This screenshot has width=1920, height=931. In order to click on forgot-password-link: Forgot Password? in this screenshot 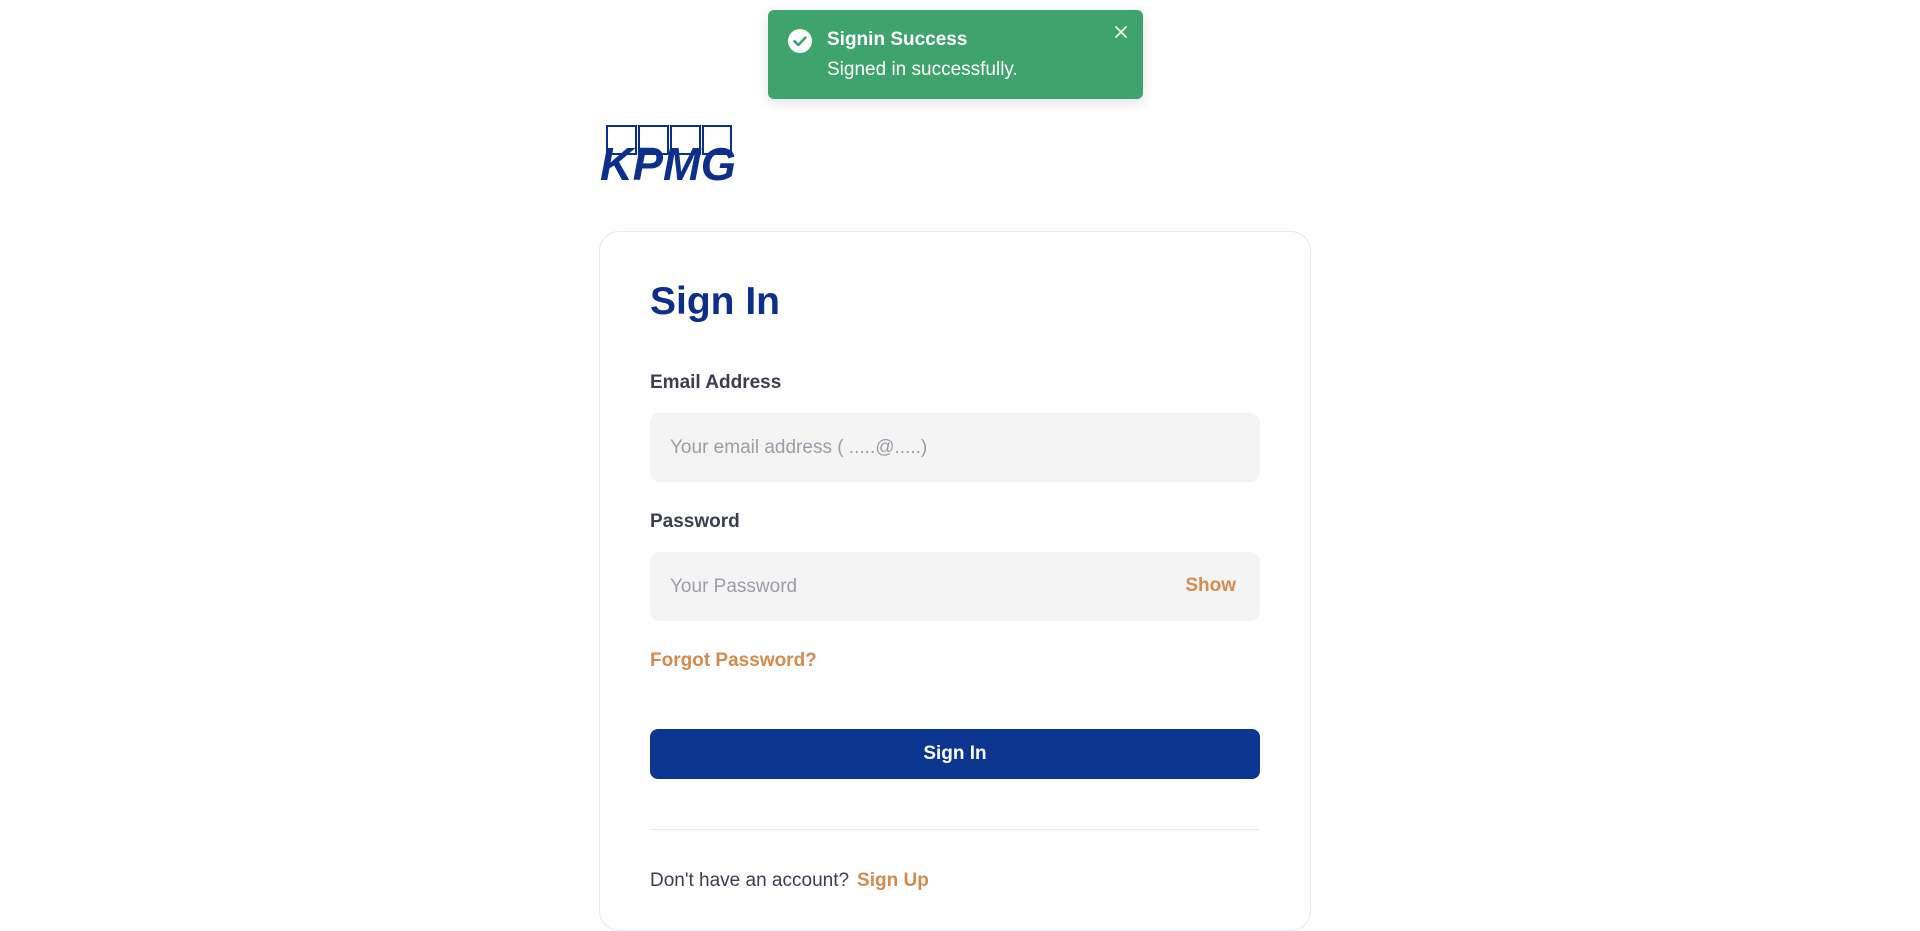, I will do `click(733, 661)`.